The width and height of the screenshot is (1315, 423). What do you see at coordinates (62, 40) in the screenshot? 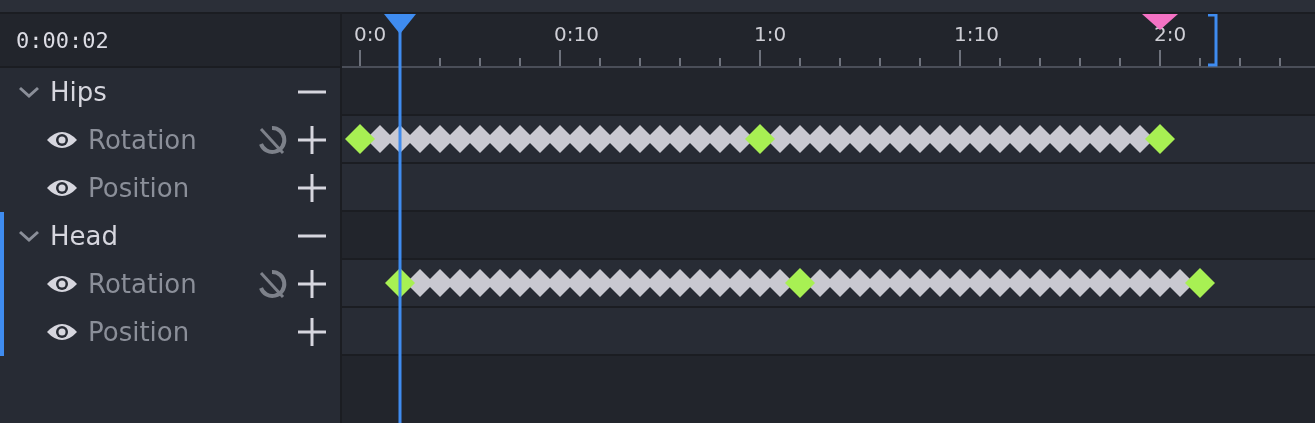
I see `timecode: 0:00:02` at bounding box center [62, 40].